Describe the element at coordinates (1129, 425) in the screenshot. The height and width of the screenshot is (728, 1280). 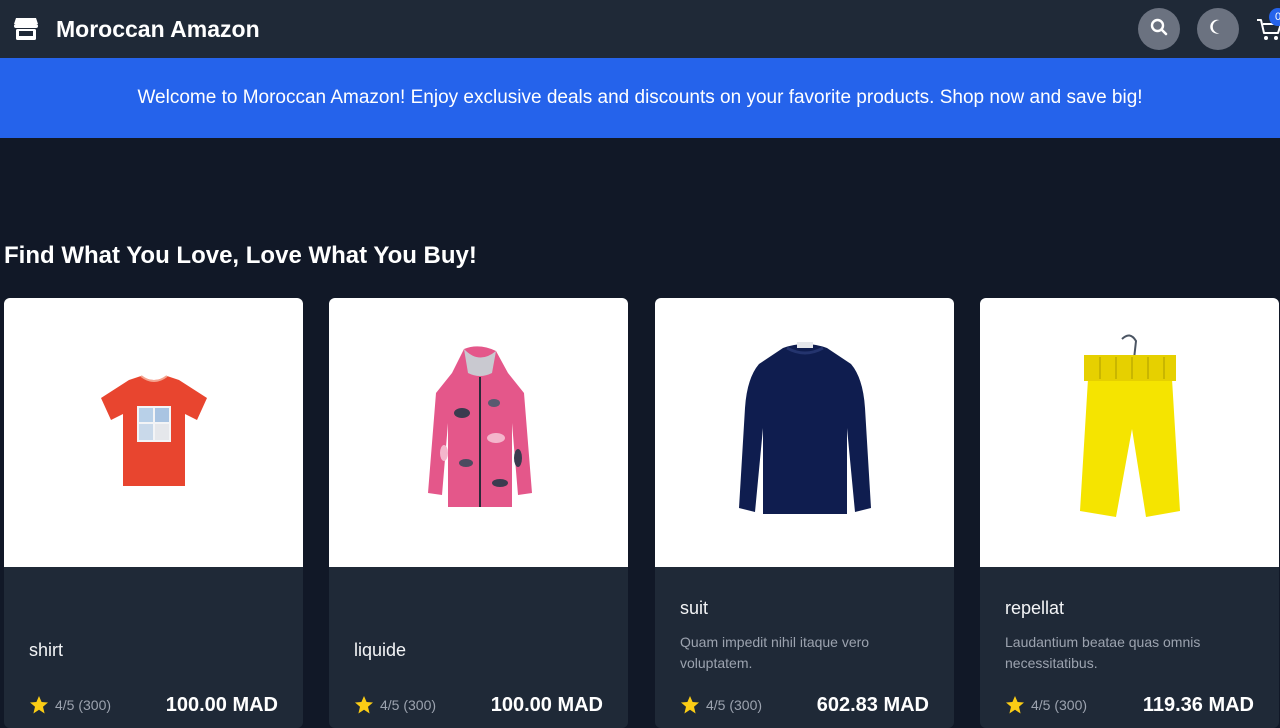
I see `yellow-shorts-image` at that location.